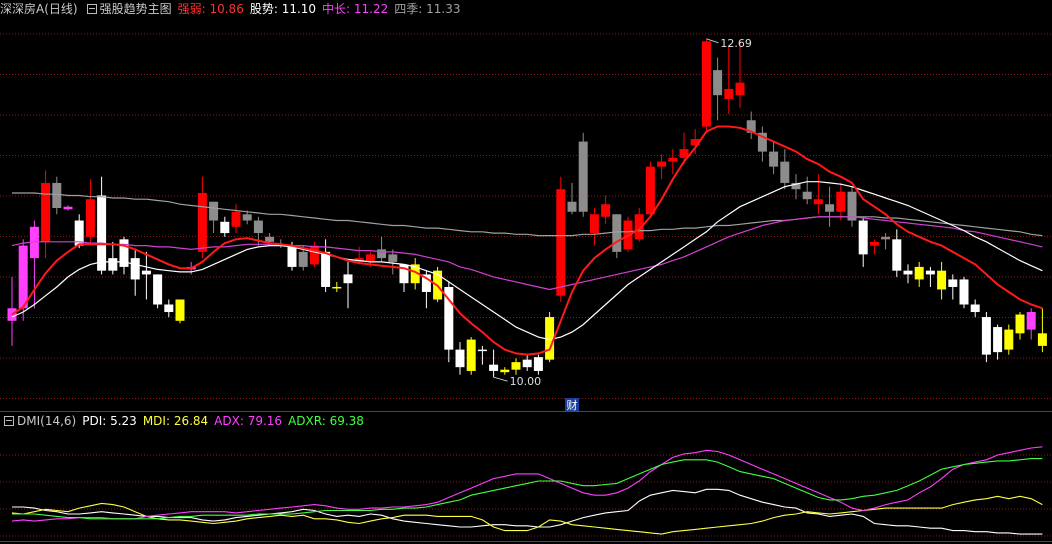 This screenshot has width=1052, height=544. Describe the element at coordinates (231, 421) in the screenshot. I see `dmi-indicator-label: ADX:` at that location.